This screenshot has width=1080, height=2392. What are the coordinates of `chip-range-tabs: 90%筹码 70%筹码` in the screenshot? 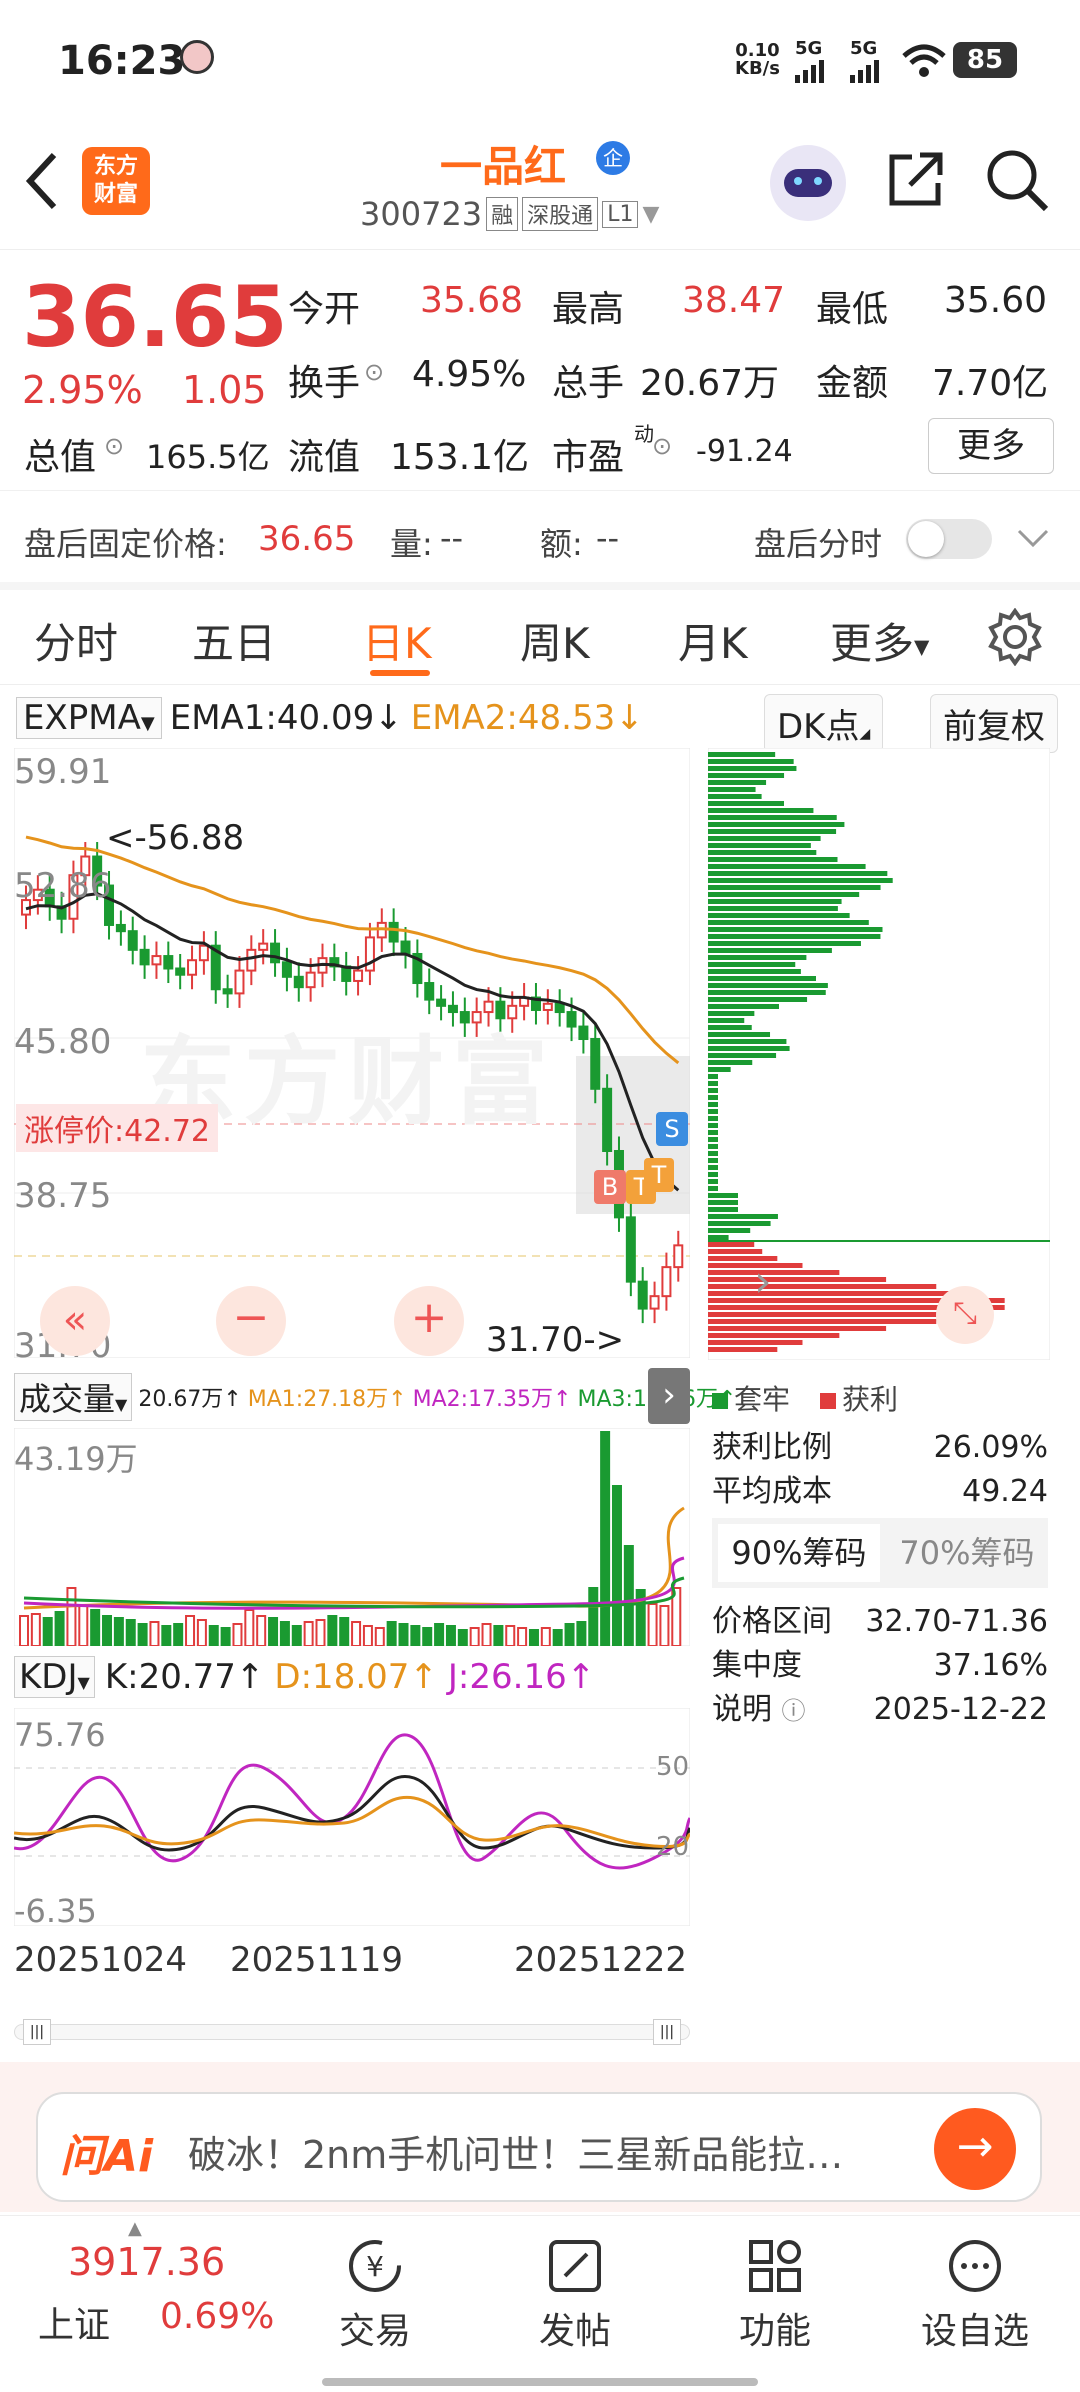 It's located at (880, 1553).